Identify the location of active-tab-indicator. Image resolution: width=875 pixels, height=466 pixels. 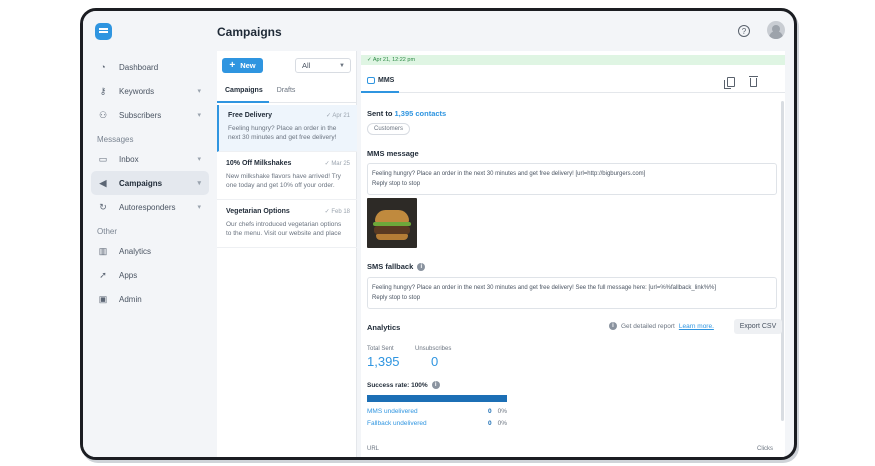
(380, 92).